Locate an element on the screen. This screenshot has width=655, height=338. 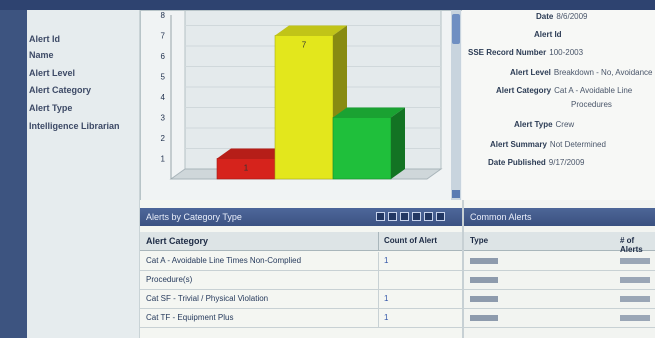
detail-label: Date is located at coordinates (545, 16).